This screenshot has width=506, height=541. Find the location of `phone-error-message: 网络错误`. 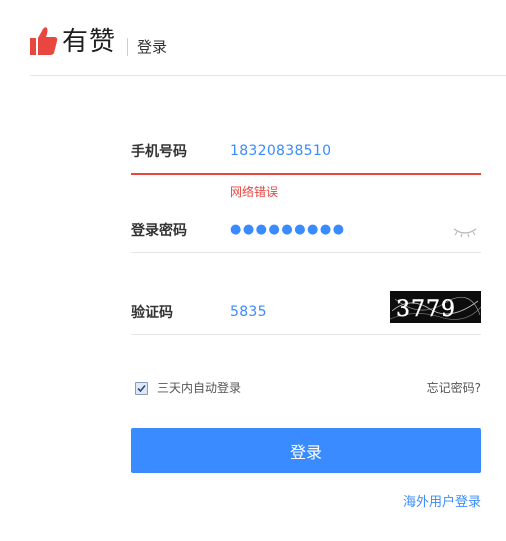

phone-error-message: 网络错误 is located at coordinates (254, 192).